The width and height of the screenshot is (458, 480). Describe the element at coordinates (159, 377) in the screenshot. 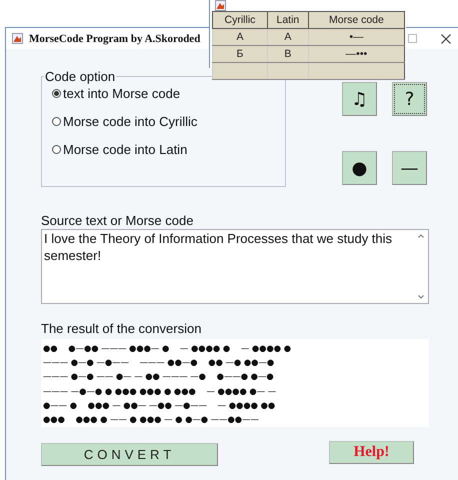

I see `morse-line: ——— ●—● —— ●— — ●● ——— —● ●——● ●—●` at that location.